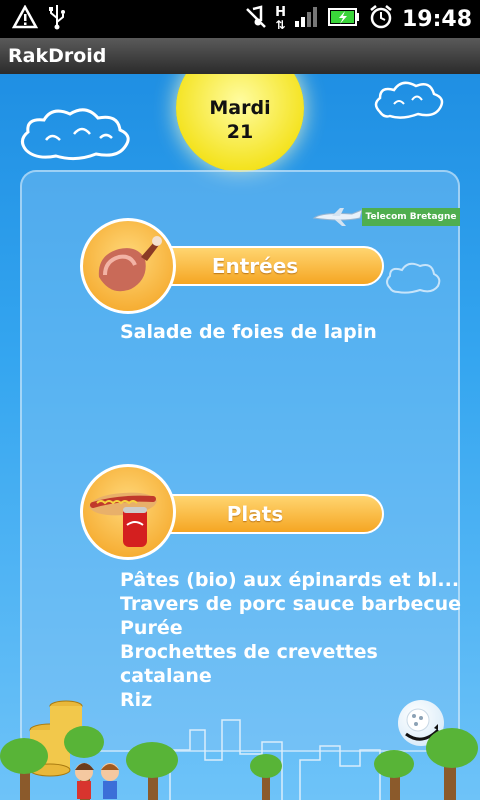 The width and height of the screenshot is (480, 800). What do you see at coordinates (240, 19) in the screenshot?
I see `status-bar: H ⇅ 19:48` at bounding box center [240, 19].